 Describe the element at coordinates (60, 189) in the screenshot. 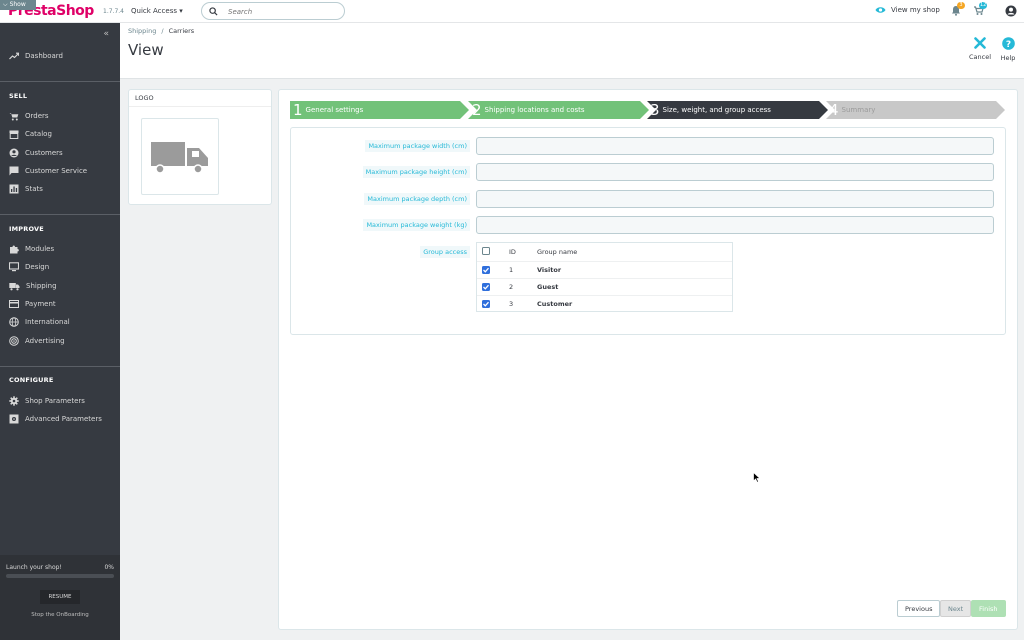

I see `sidebar-item-stats: Stats` at that location.